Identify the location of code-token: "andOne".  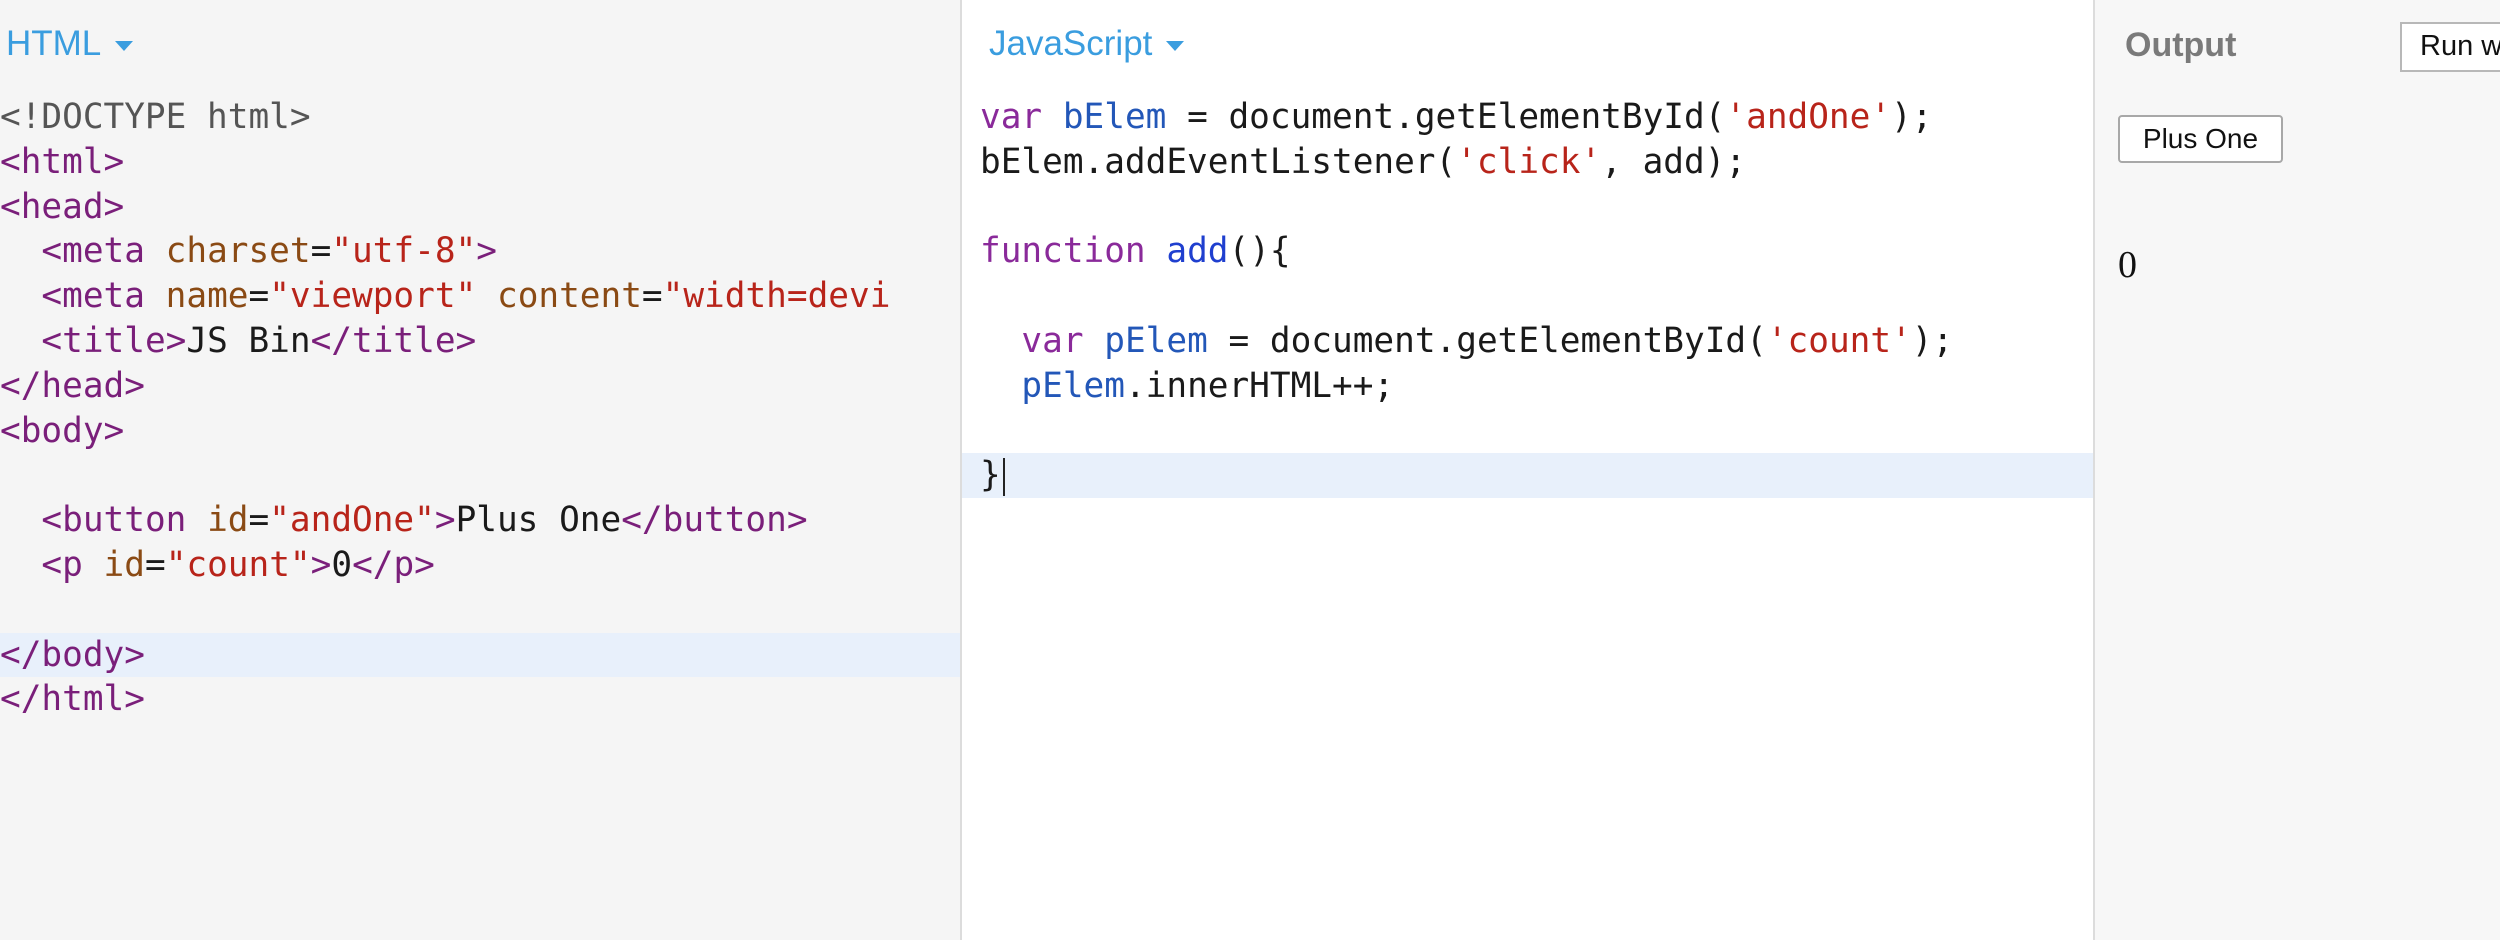
(352, 520).